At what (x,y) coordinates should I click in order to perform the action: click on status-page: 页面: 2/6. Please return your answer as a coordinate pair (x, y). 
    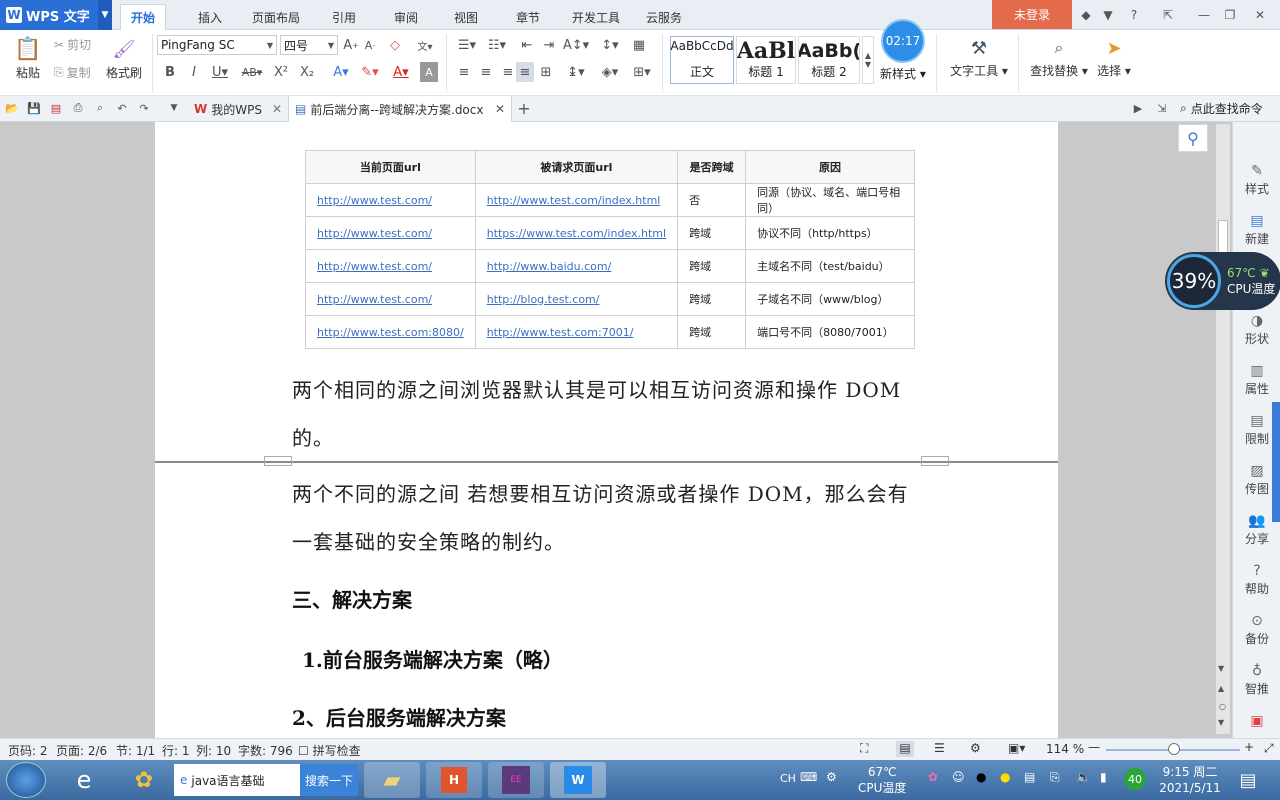
    Looking at the image, I should click on (81, 750).